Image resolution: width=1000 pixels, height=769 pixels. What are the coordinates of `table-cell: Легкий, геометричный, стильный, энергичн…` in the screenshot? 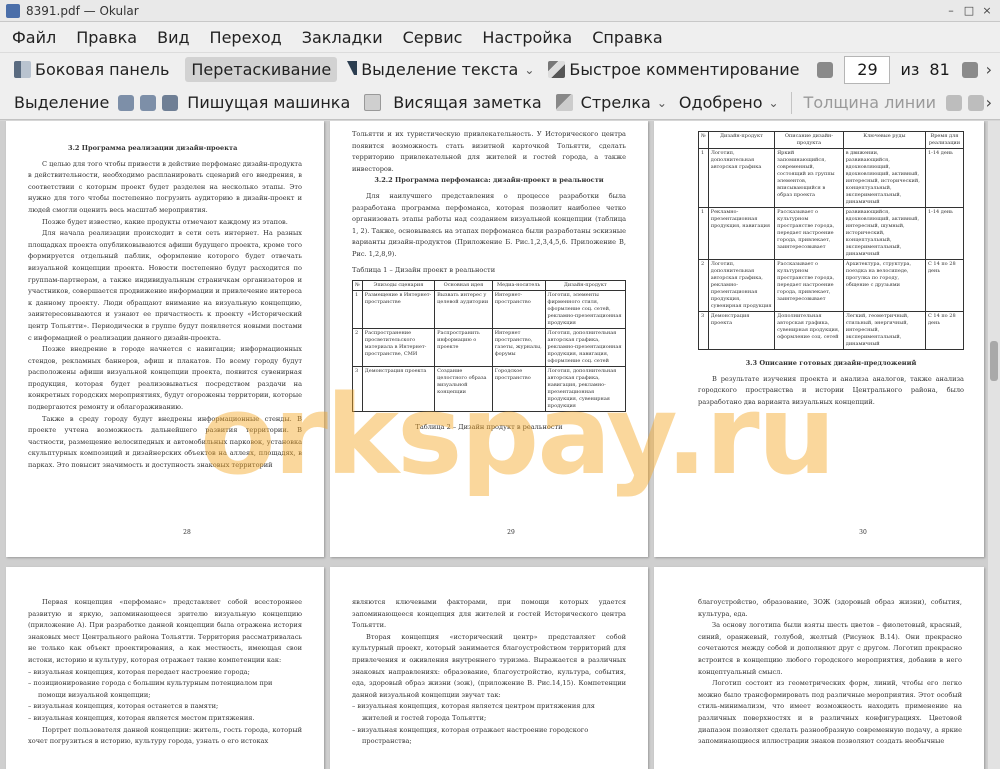 It's located at (884, 330).